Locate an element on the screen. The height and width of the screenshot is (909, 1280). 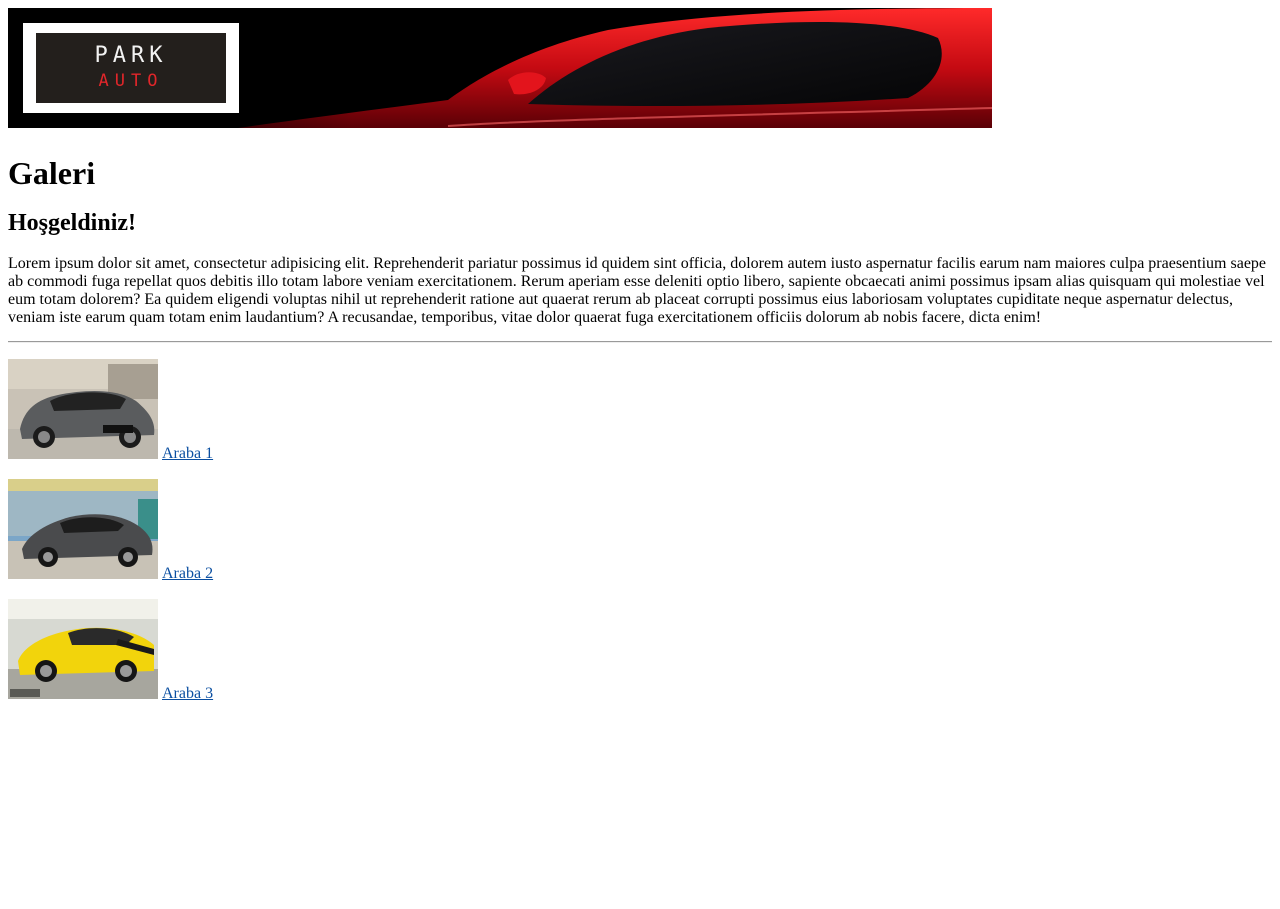
header-banner: PARK AUTO is located at coordinates (500, 68).